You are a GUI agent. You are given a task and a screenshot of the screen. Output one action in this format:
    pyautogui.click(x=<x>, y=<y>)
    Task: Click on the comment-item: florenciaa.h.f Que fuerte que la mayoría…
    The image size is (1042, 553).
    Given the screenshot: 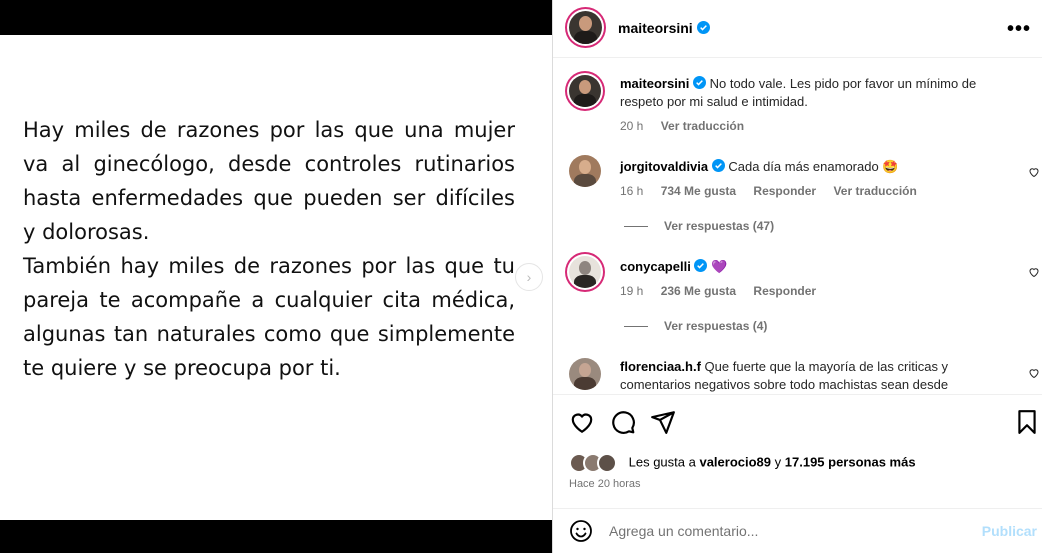 What is the action you would take?
    pyautogui.click(x=797, y=374)
    